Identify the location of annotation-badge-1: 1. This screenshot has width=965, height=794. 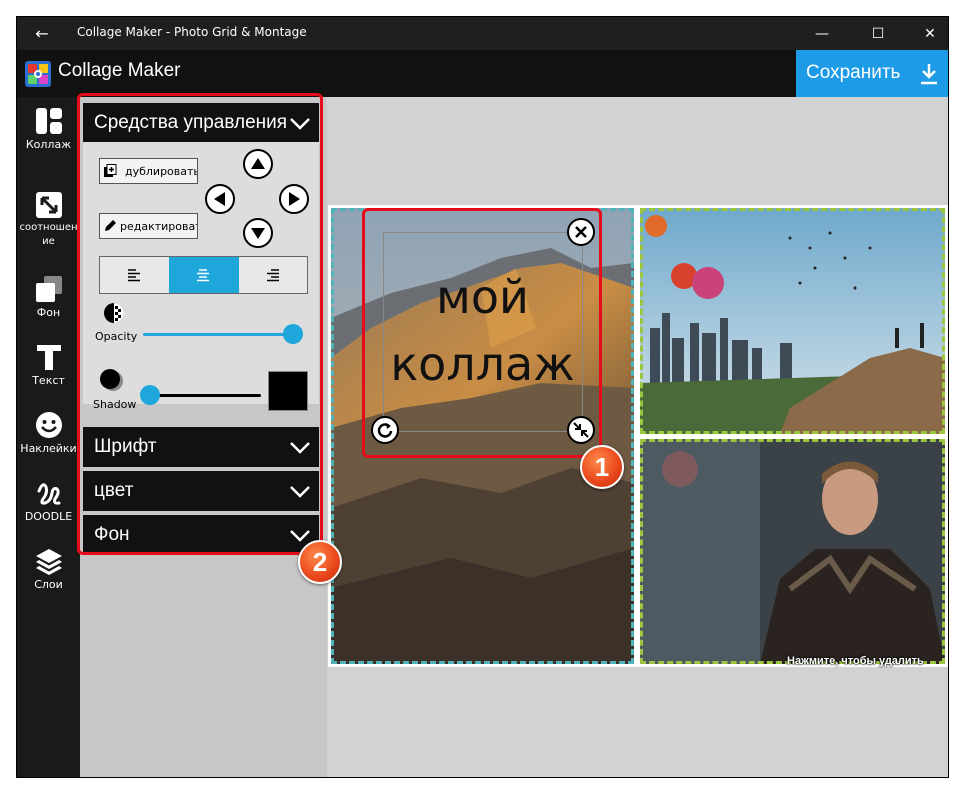
(602, 467).